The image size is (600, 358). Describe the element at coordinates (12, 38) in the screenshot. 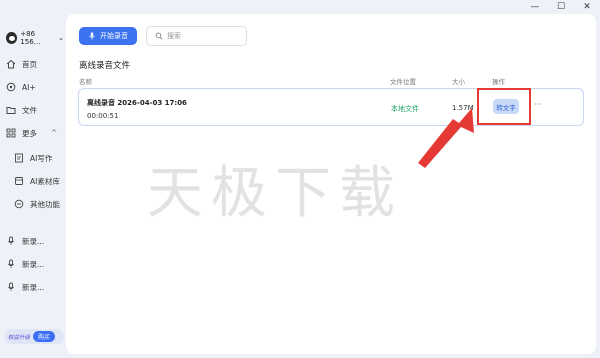

I see `avatar` at that location.